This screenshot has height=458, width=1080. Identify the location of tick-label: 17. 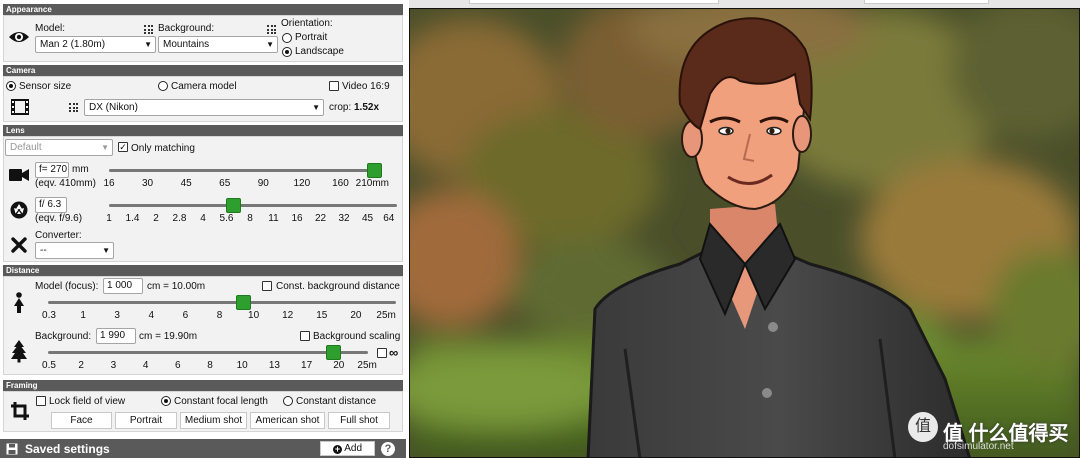
(307, 365).